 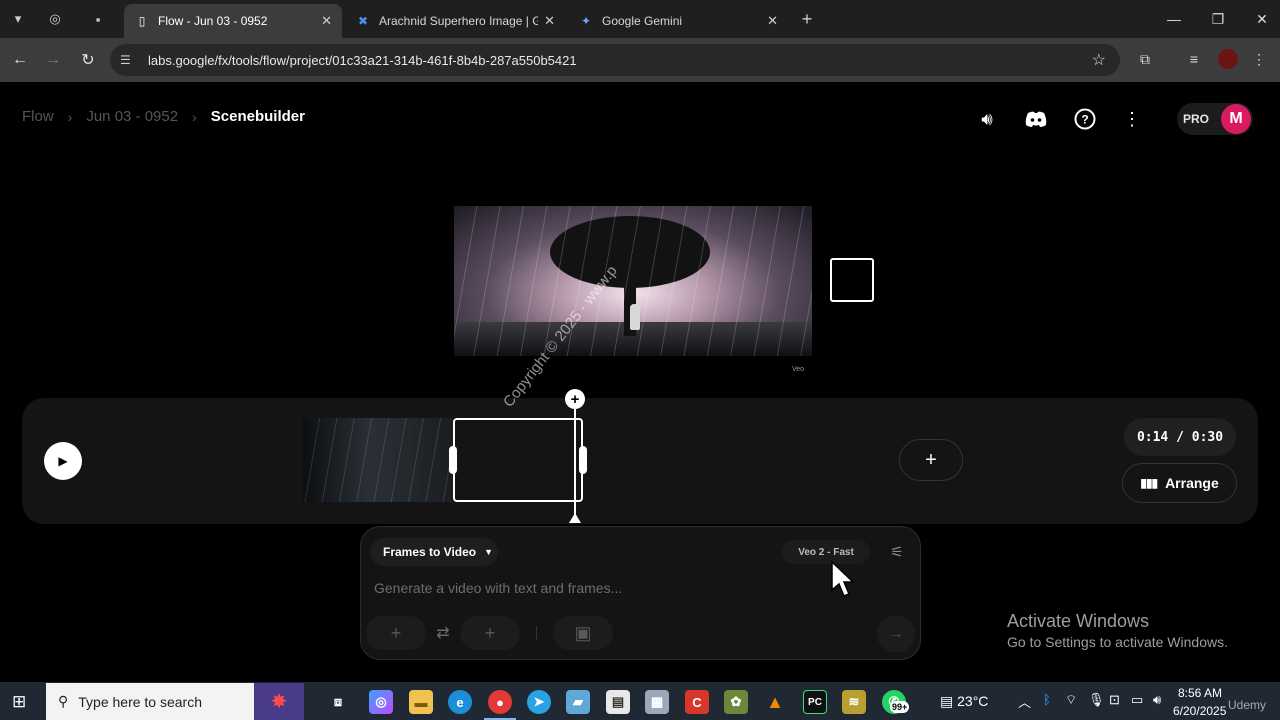 I want to click on weather-widget: ▤ 23°C, so click(x=964, y=701).